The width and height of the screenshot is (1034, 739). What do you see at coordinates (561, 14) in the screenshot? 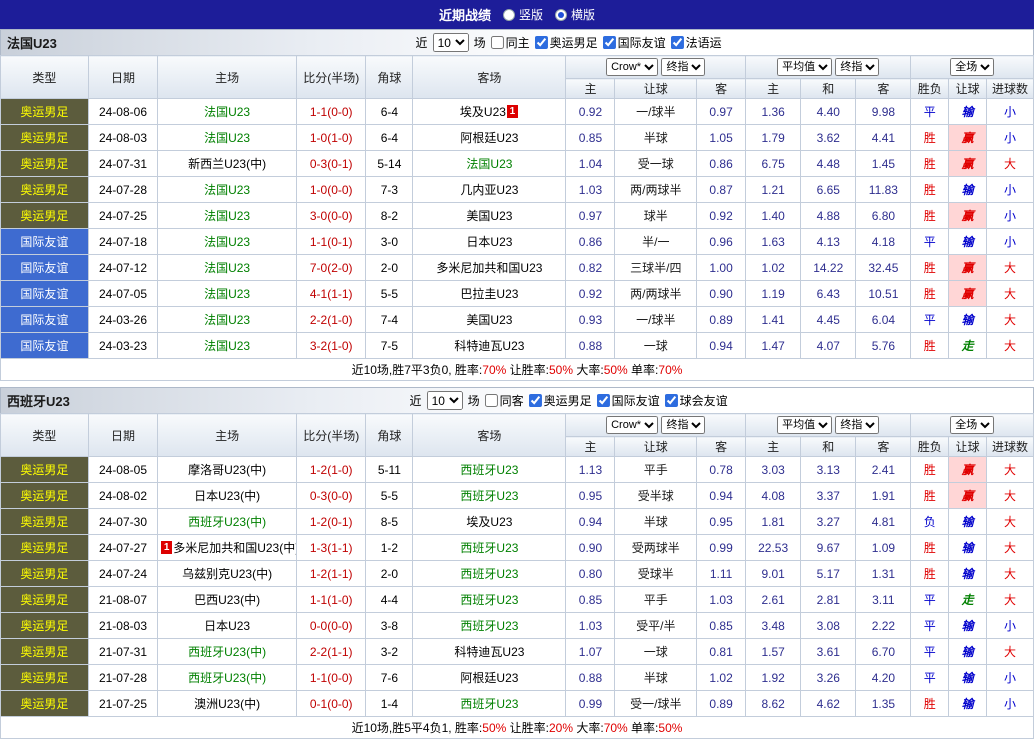
I see `horizontal-layout-radio` at bounding box center [561, 14].